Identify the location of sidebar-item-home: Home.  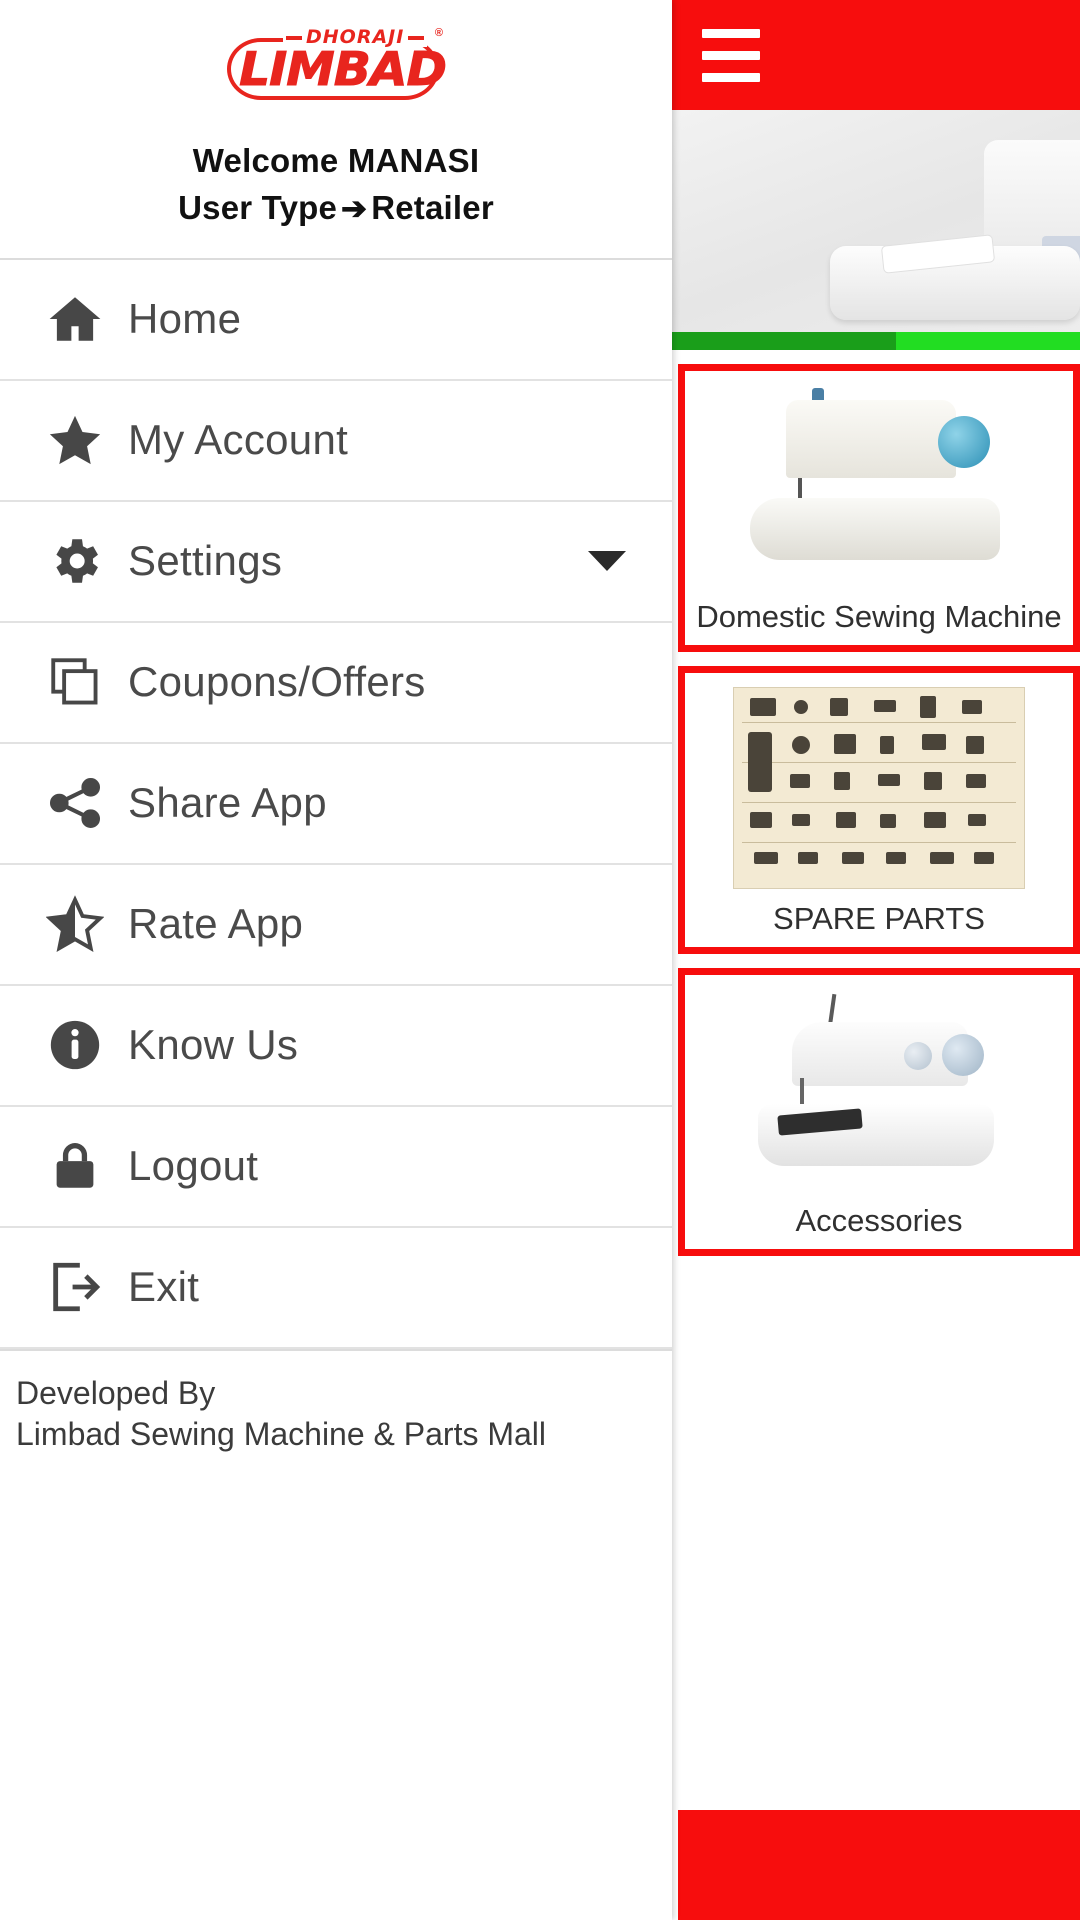
(336, 320).